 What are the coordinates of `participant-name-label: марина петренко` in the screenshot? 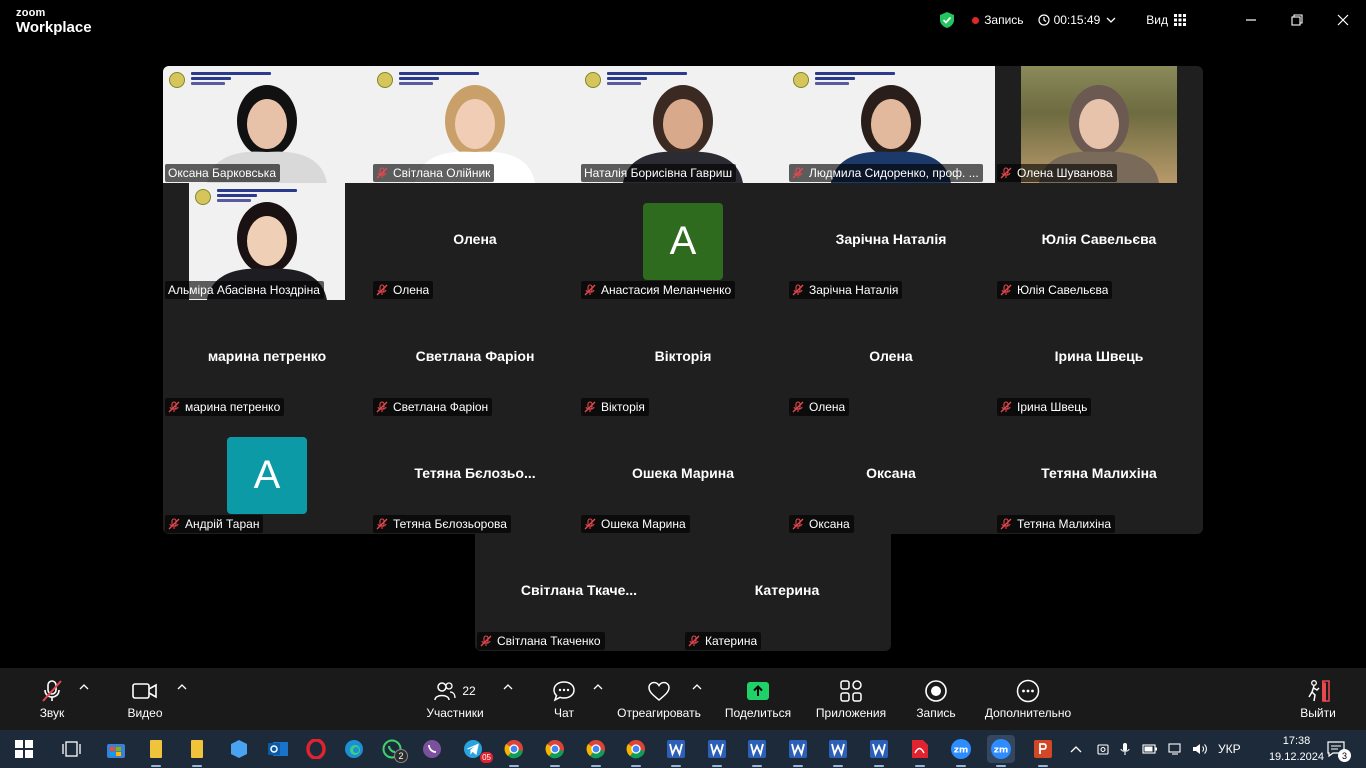 It's located at (225, 407).